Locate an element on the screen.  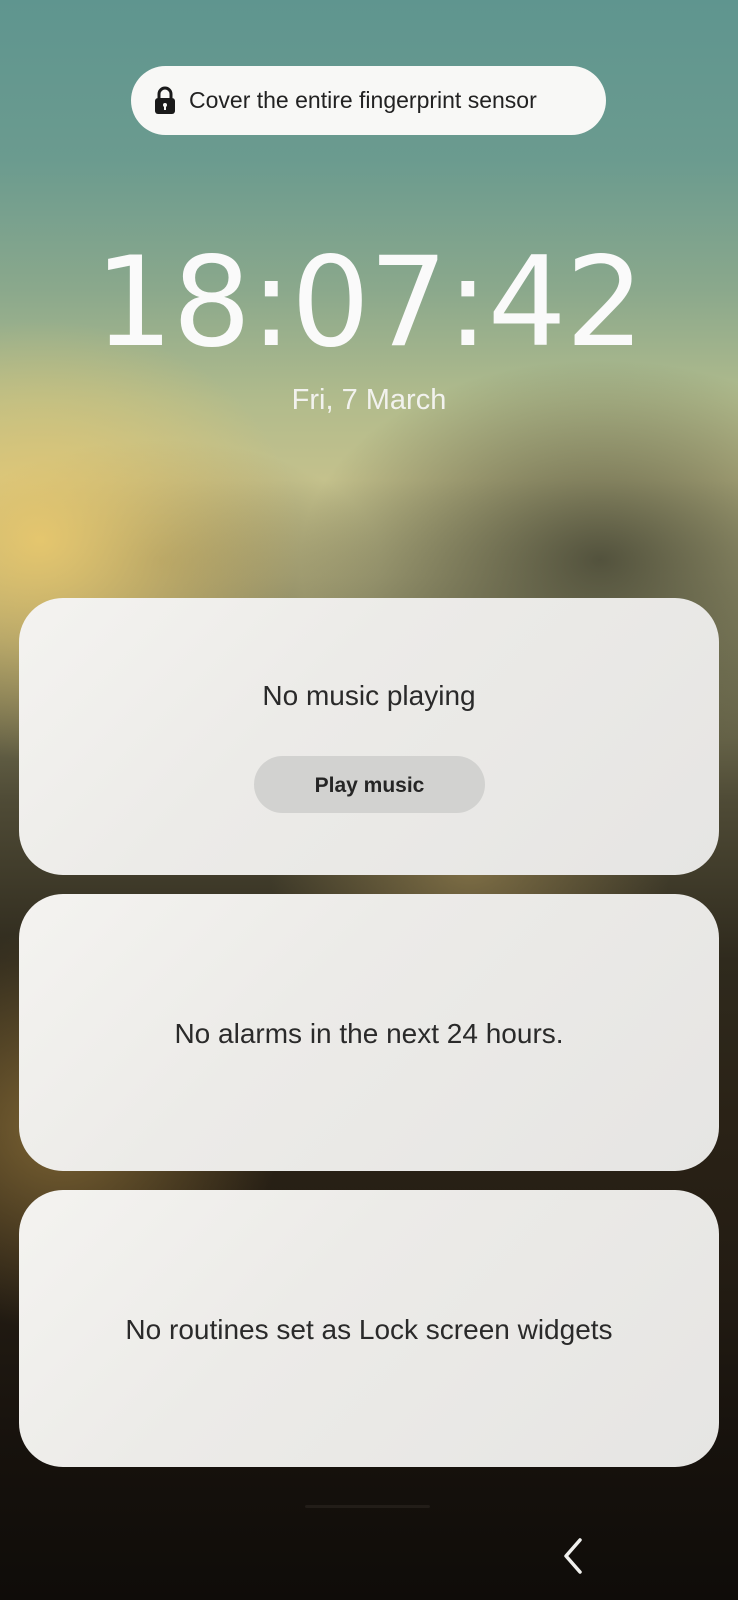
alarm-status-text: No alarms in the next 24 hours. is located at coordinates (369, 1033).